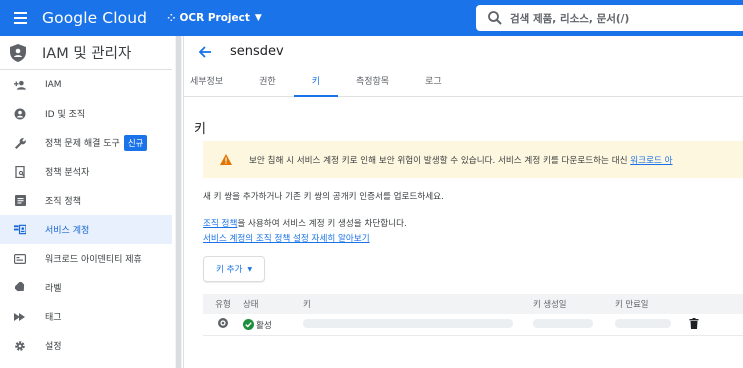 Image resolution: width=743 pixels, height=368 pixels. I want to click on sidebar-item-policy-troubleshooter: 정책 문제 해결 도구 신규, so click(86, 142).